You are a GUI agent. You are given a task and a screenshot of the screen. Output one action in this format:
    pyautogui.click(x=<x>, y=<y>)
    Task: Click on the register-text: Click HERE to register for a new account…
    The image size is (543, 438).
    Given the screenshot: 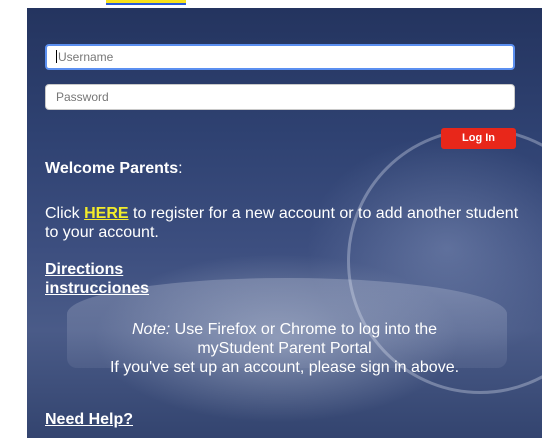 What is the action you would take?
    pyautogui.click(x=290, y=223)
    